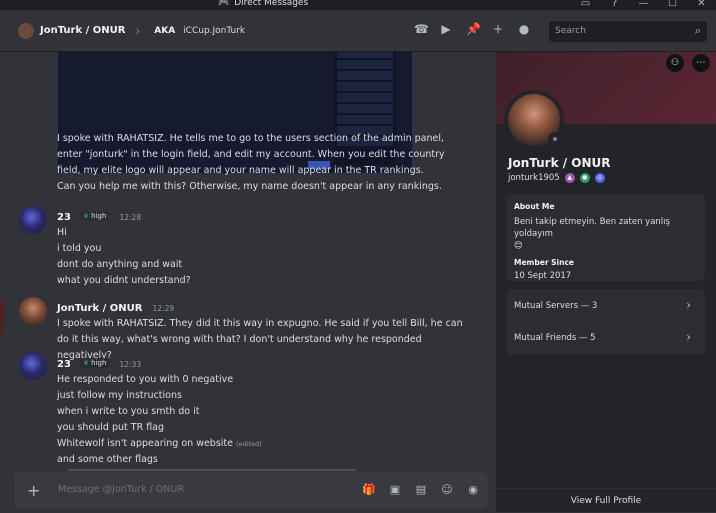 This screenshot has height=513, width=716. What do you see at coordinates (697, 30) in the screenshot?
I see `search-icon: ⌕` at bounding box center [697, 30].